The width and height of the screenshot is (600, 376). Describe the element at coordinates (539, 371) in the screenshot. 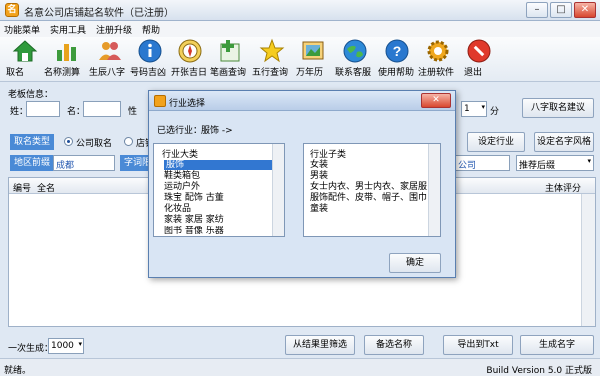

I see `build-version: Build Version 5.0 正式版` at that location.